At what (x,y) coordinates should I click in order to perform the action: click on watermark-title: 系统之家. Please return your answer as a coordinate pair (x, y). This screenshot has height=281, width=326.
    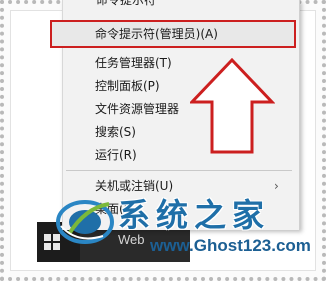
    Looking at the image, I should click on (194, 215).